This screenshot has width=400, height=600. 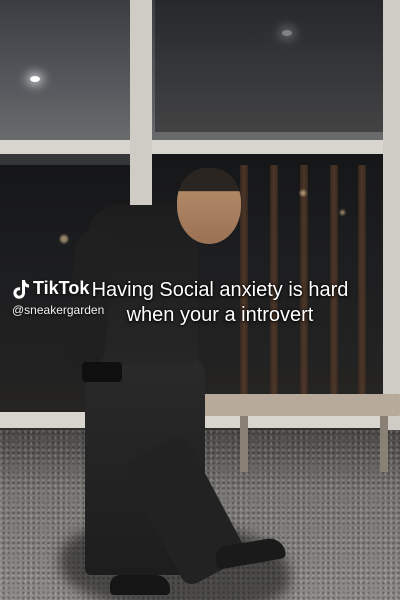 I want to click on ceiling-light, so click(x=35, y=79).